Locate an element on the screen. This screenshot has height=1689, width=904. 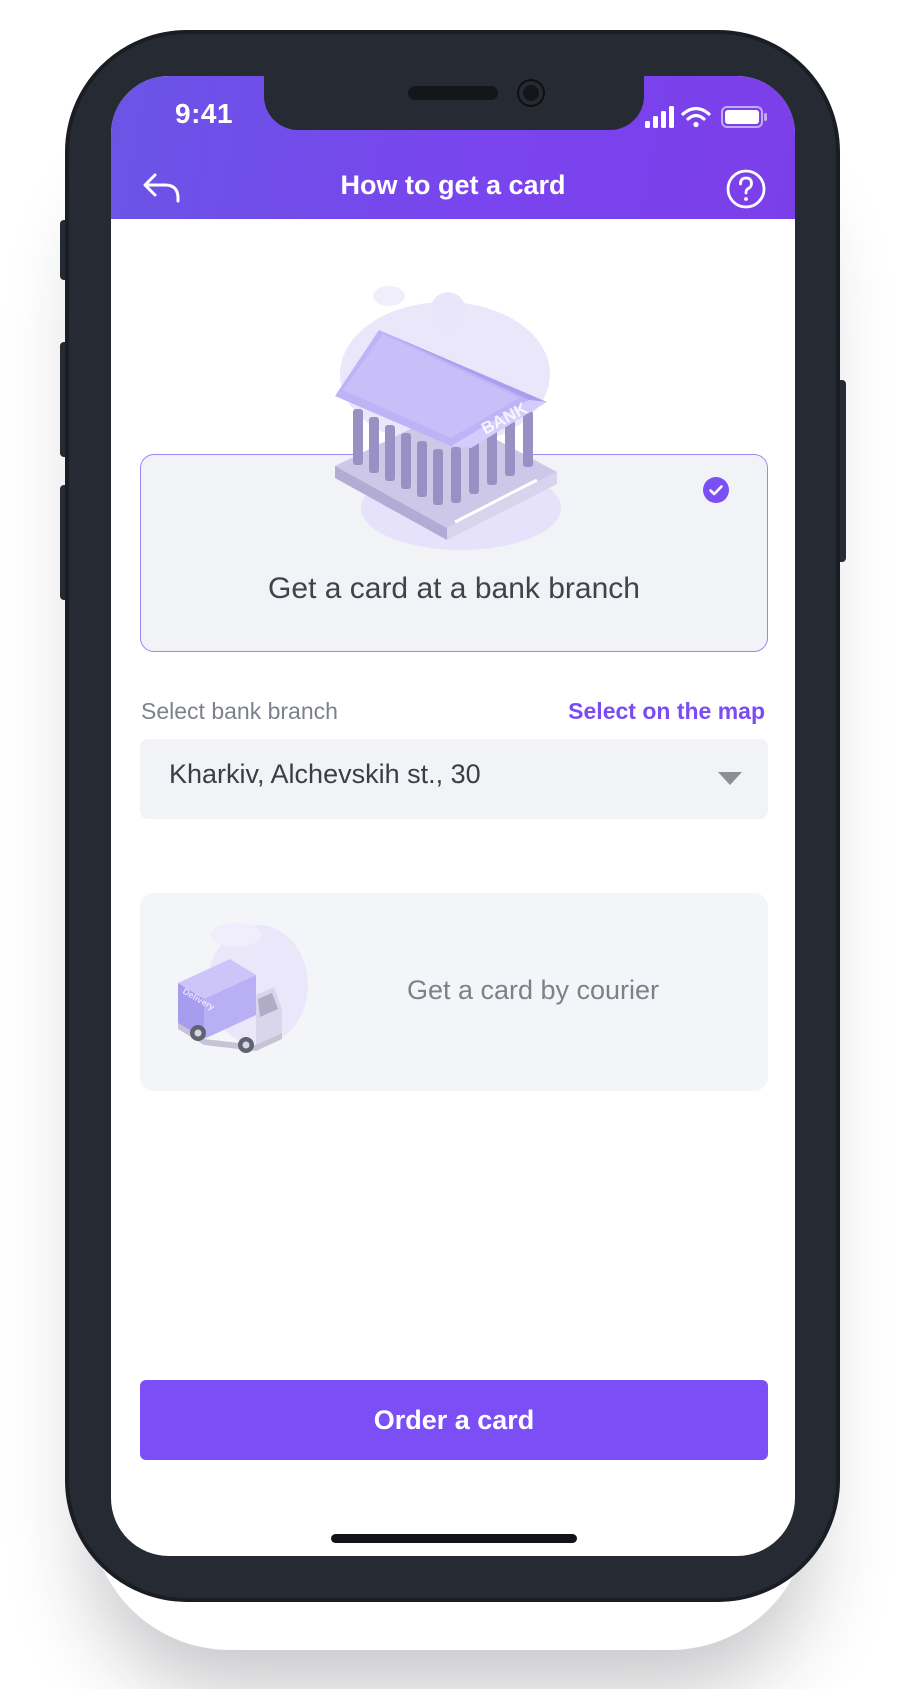
branch-select-dropdown: Kharkiv, Alchevskih st., 30 is located at coordinates (454, 779).